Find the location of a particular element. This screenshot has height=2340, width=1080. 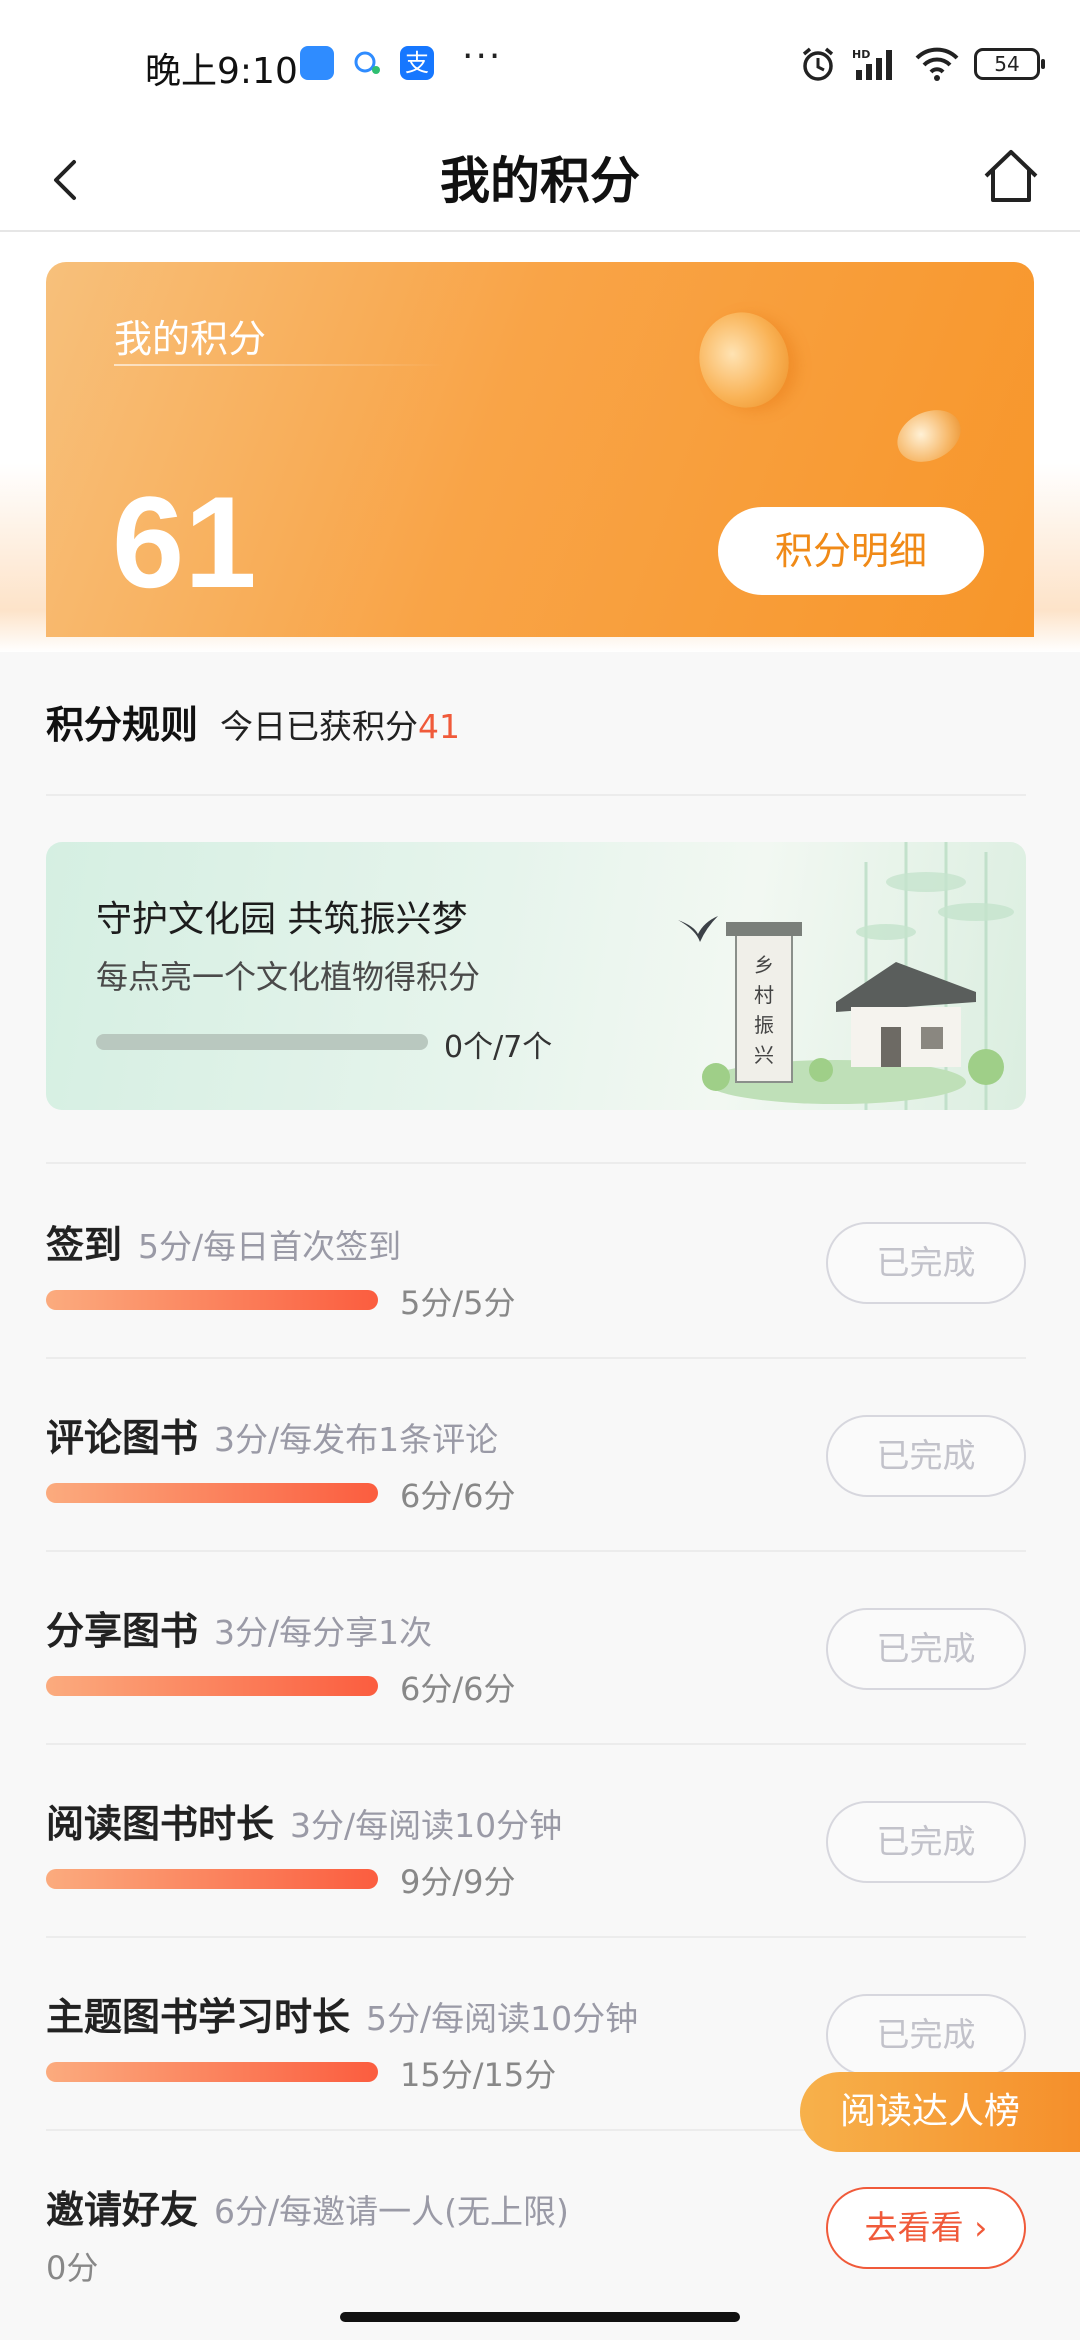

nav-bar: 我的积分 is located at coordinates (540, 181).